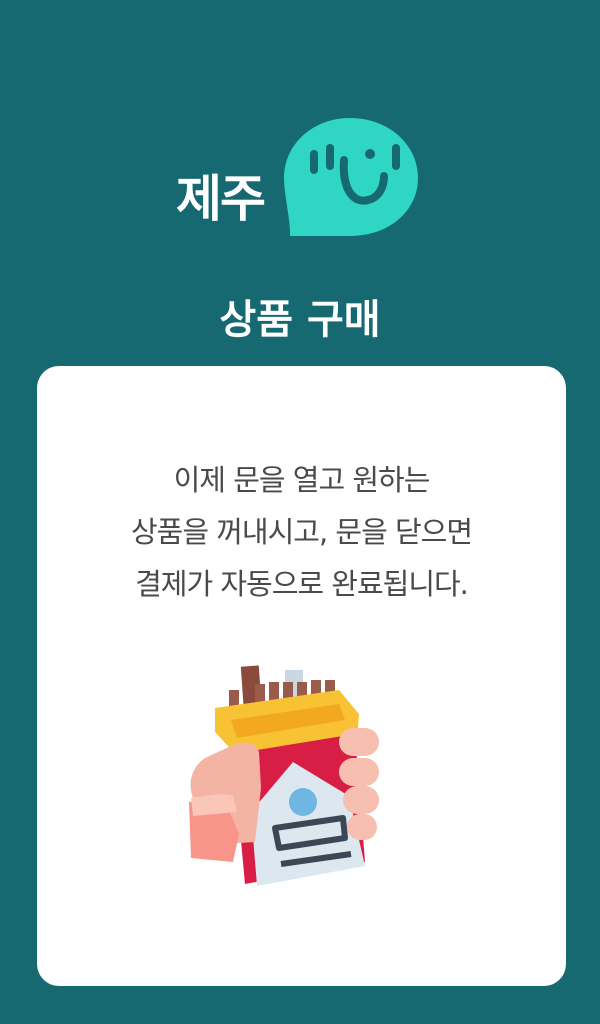  Describe the element at coordinates (302, 584) in the screenshot. I see `instruction-line-3: 결제가 자동으로 완료됩니다.` at that location.